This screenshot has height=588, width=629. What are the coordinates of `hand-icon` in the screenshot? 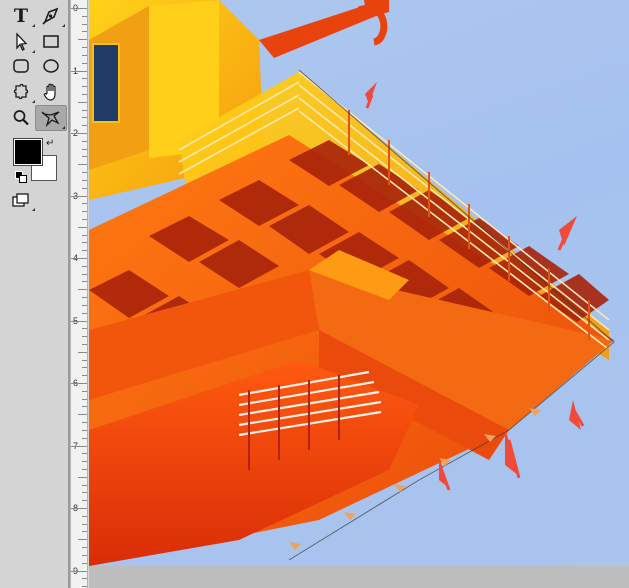 It's located at (49, 92).